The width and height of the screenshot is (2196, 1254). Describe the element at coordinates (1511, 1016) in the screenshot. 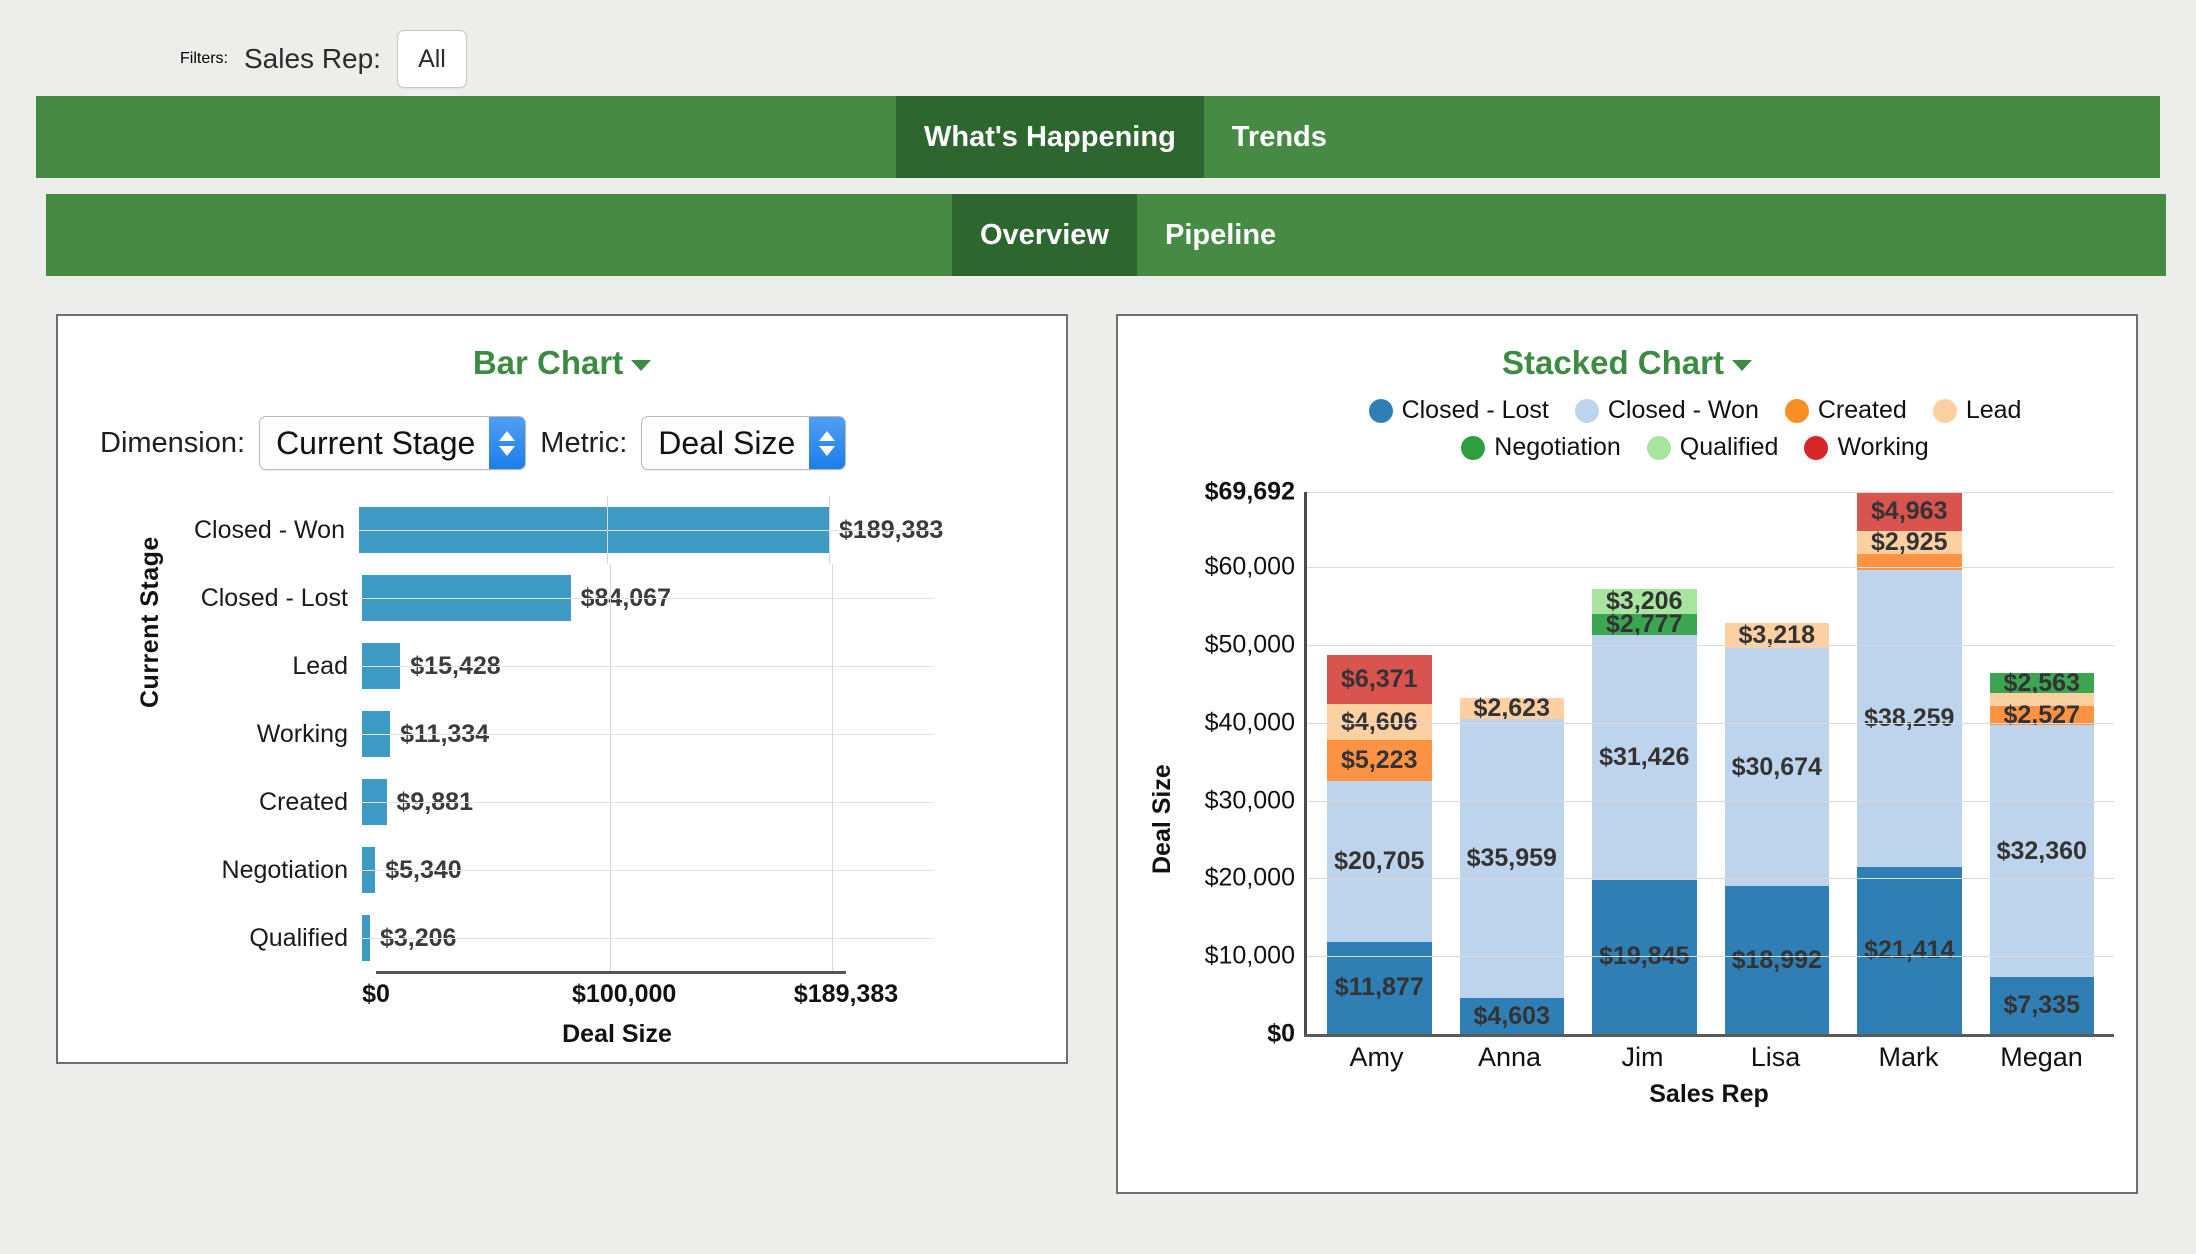

I see `stacked-chart-segment: $4,603` at that location.